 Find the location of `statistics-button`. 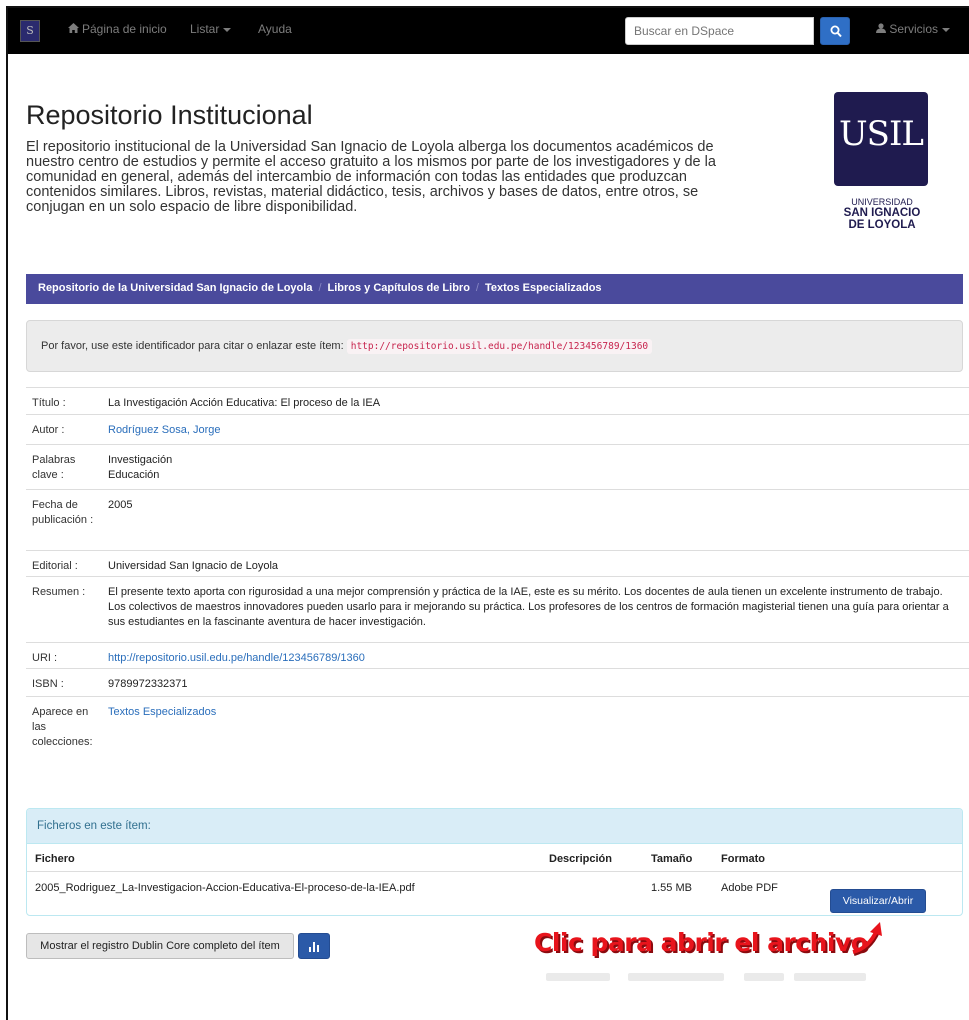

statistics-button is located at coordinates (314, 946).